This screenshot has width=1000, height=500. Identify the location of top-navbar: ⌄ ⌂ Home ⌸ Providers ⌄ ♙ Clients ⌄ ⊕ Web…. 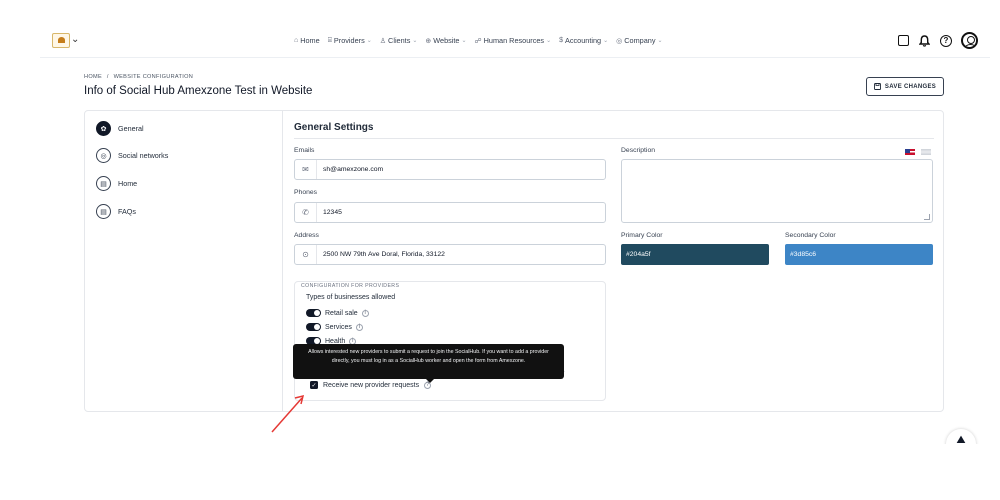
(515, 29).